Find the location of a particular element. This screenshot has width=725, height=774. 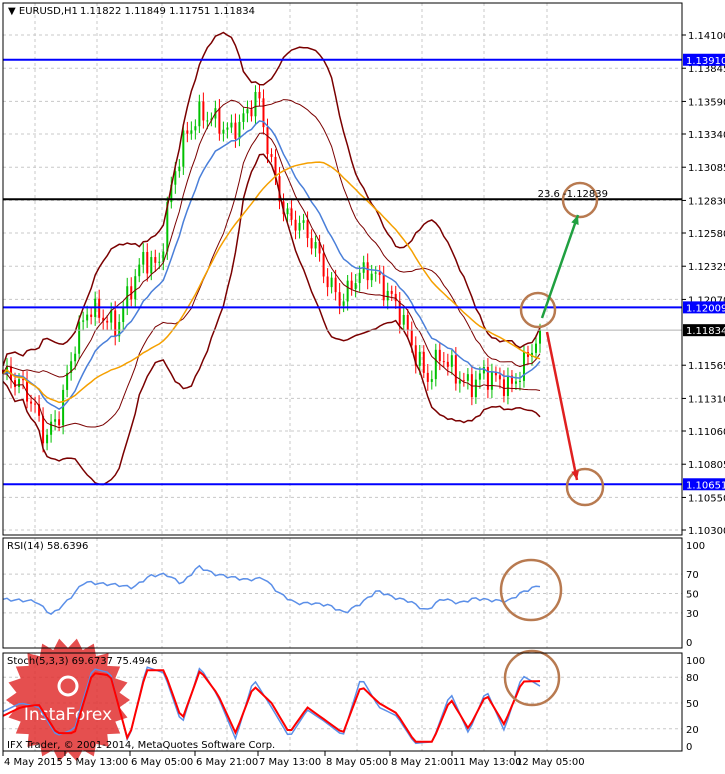

time-tick-label: 5 May 13:00 is located at coordinates (97, 762).